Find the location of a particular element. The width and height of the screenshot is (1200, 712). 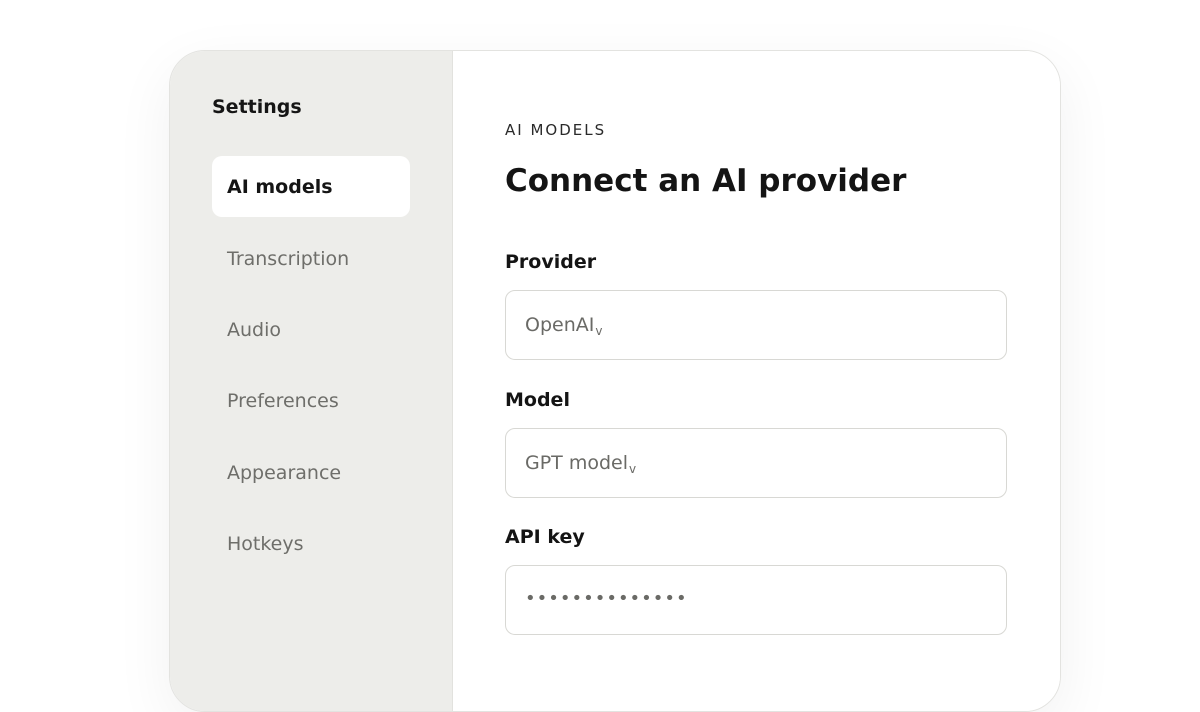

sidebar-item-transcription: Transcription is located at coordinates (311, 258).